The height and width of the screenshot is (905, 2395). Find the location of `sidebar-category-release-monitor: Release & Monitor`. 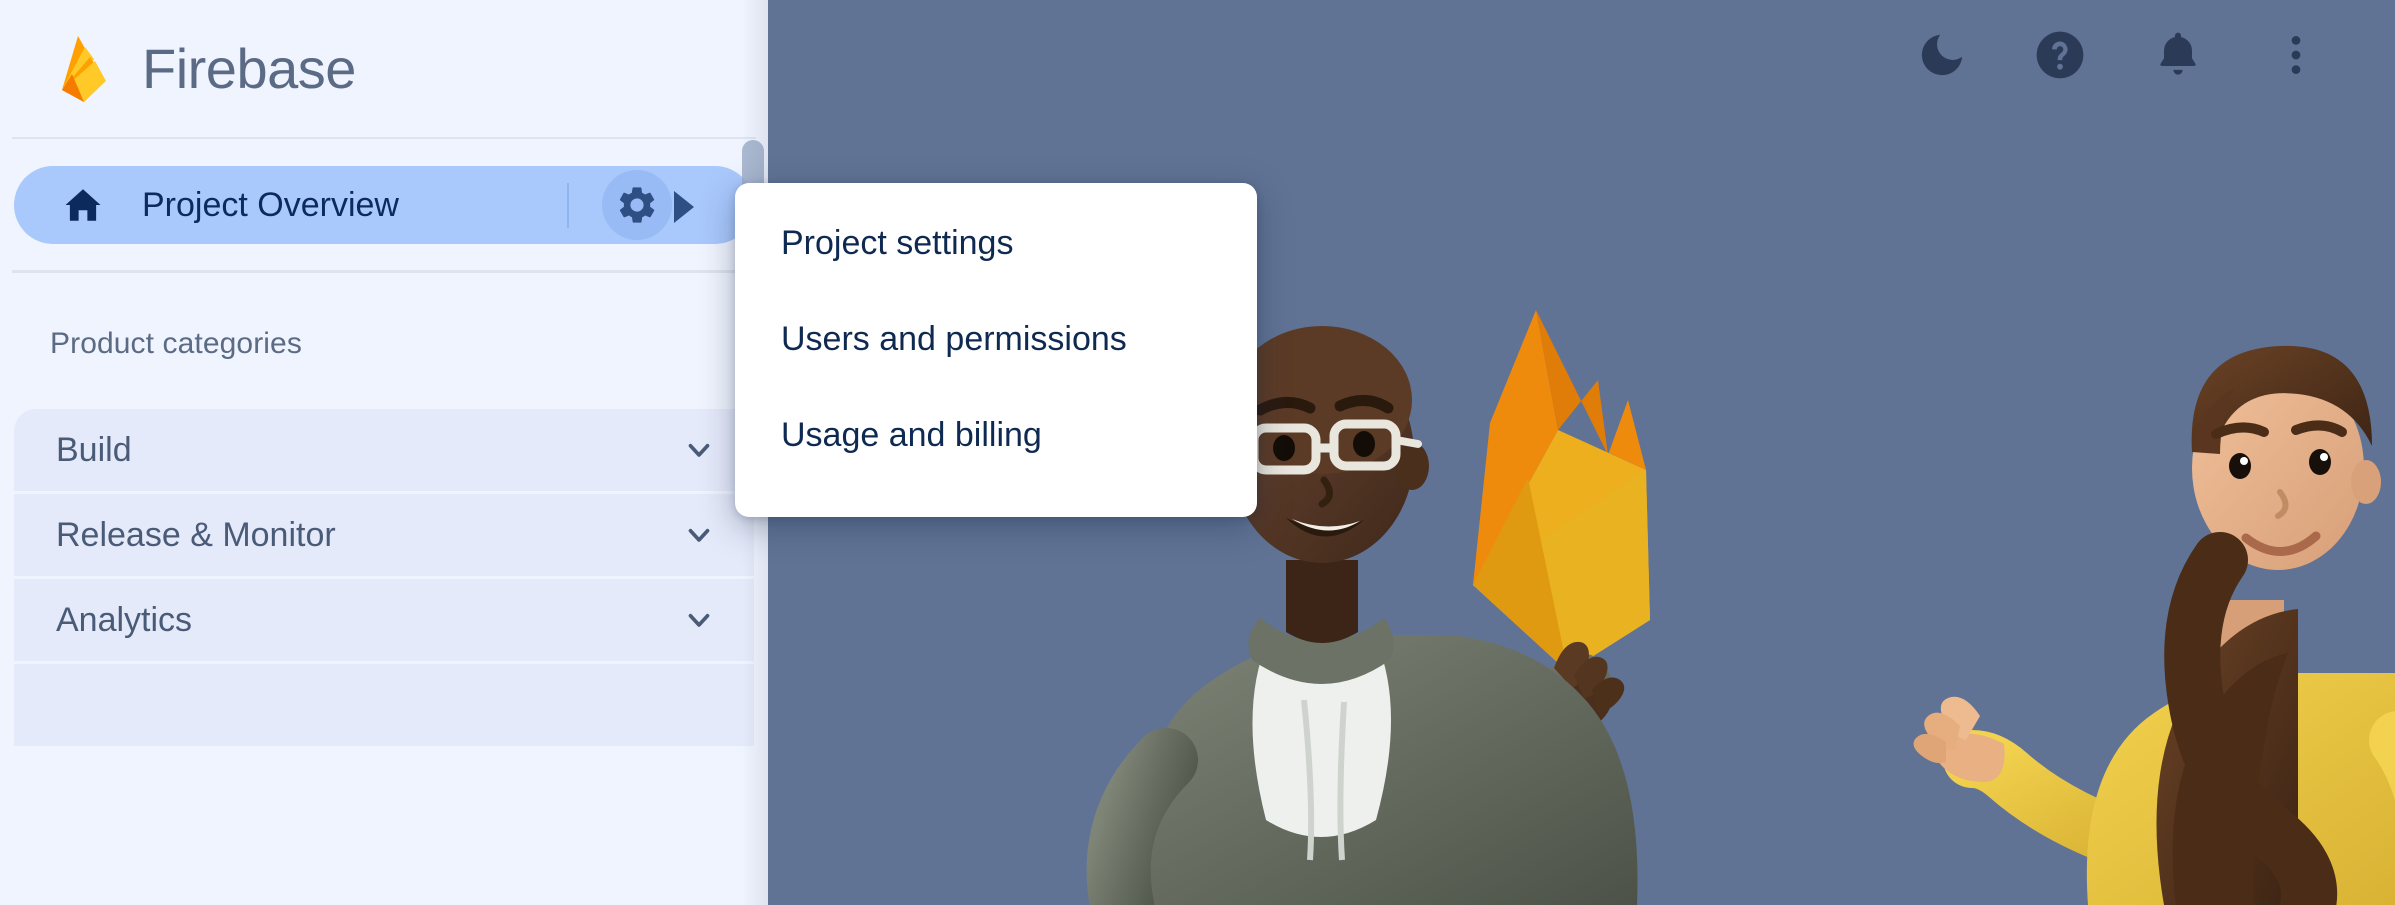

sidebar-category-release-monitor: Release & Monitor is located at coordinates (384, 536).